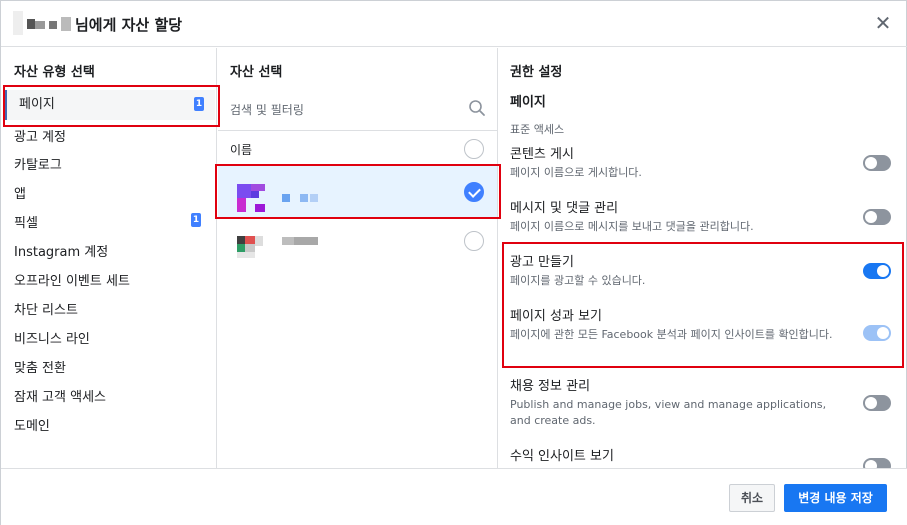 This screenshot has height=525, width=907. I want to click on permission-item: 메시지 및 댓글 관리 페이지 이름으로 메시지를 보내고 댓글을 관리합니다., so click(680, 216).